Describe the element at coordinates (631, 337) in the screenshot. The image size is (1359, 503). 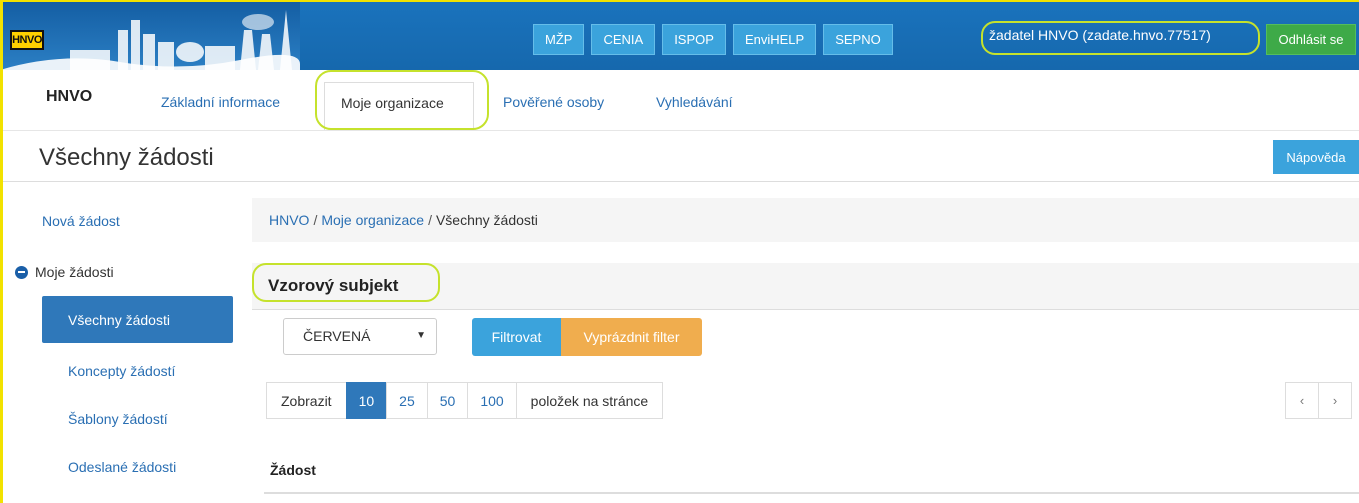
I see `clear-filter-button: Vyprázdnit filter` at that location.